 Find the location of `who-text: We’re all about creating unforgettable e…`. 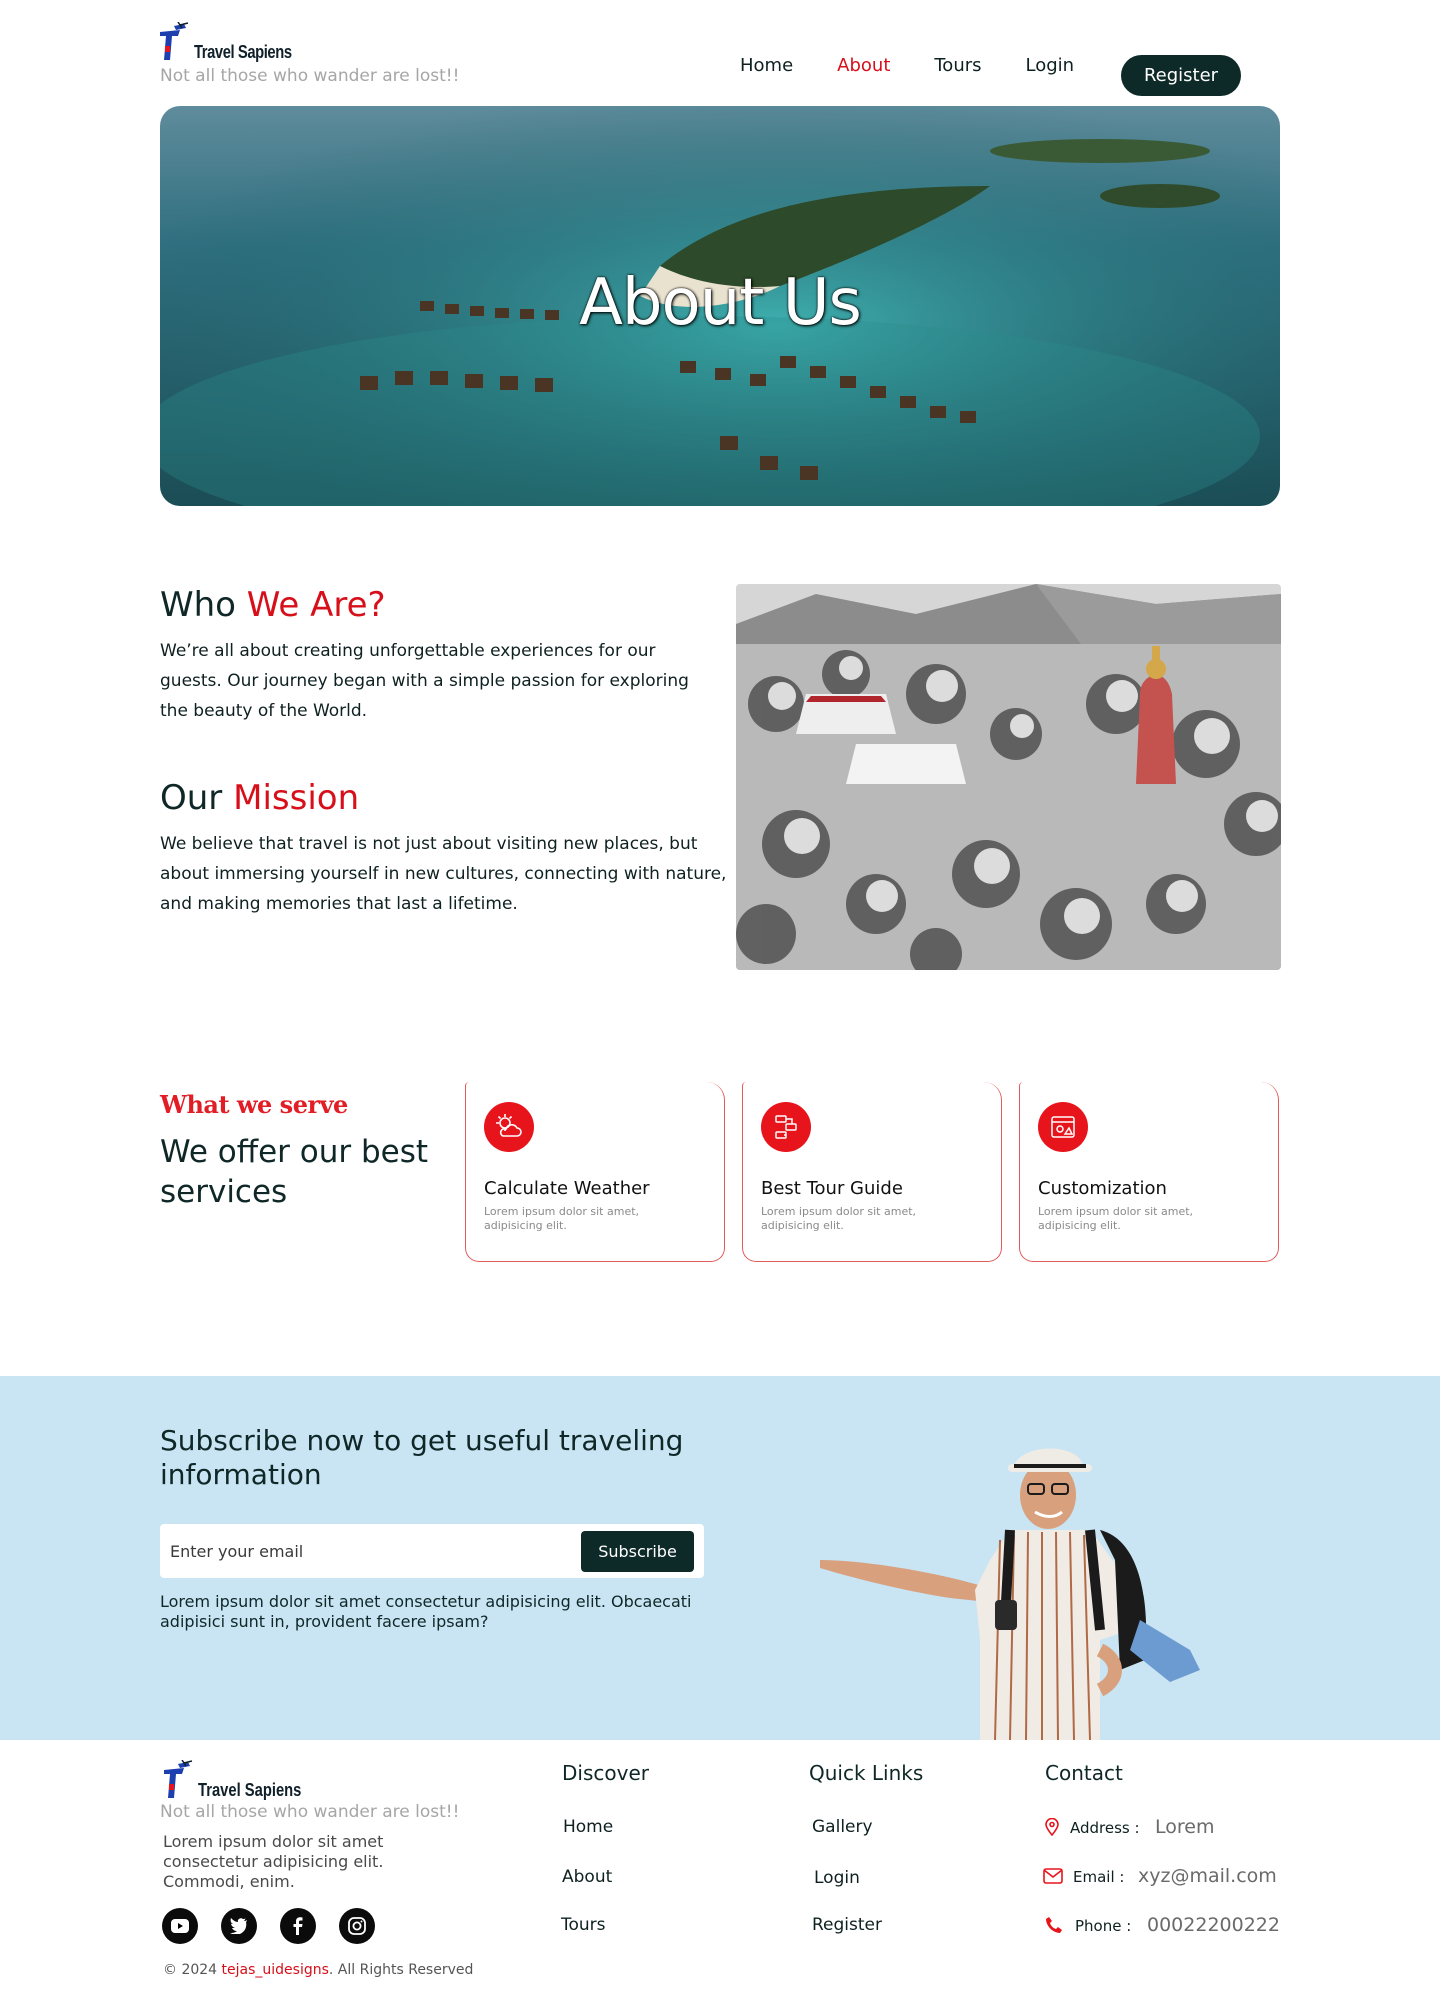

who-text: We’re all about creating unforgettable e… is located at coordinates (424, 681).